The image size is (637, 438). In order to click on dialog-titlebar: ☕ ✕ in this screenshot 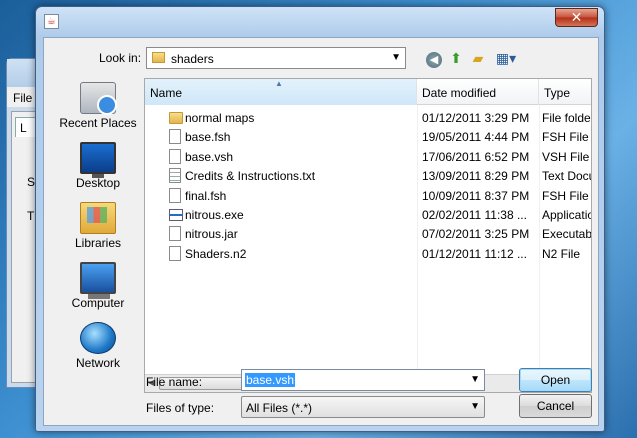, I will do `click(320, 22)`.